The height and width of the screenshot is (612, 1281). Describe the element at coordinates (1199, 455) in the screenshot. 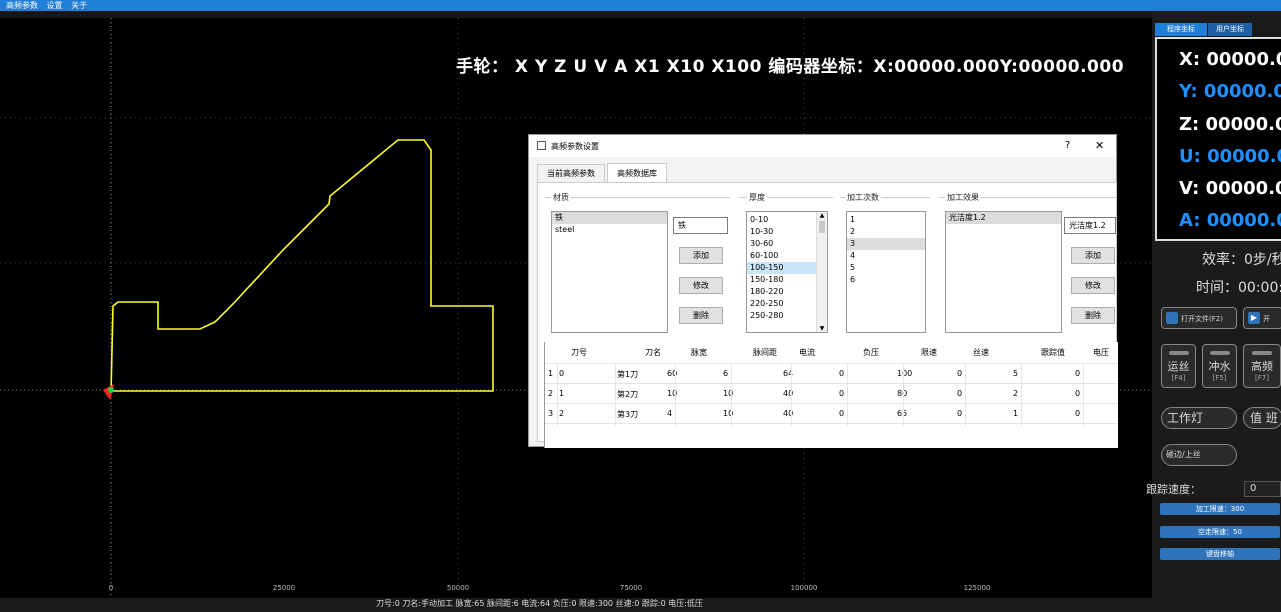

I see `edge-find-button: 碰边/上丝` at that location.